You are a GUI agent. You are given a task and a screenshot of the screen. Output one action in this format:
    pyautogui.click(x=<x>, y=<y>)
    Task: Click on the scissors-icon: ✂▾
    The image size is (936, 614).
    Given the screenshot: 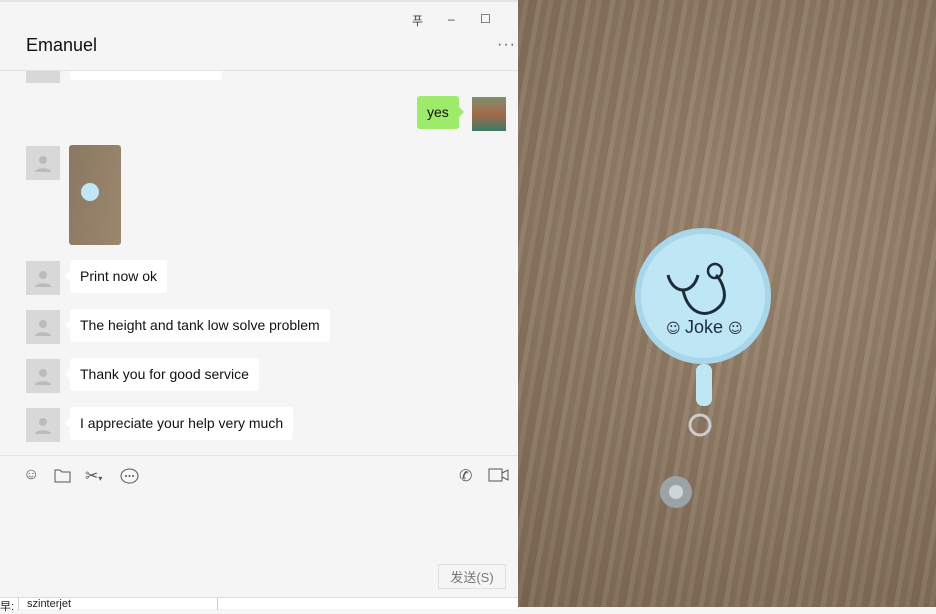 What is the action you would take?
    pyautogui.click(x=93, y=476)
    